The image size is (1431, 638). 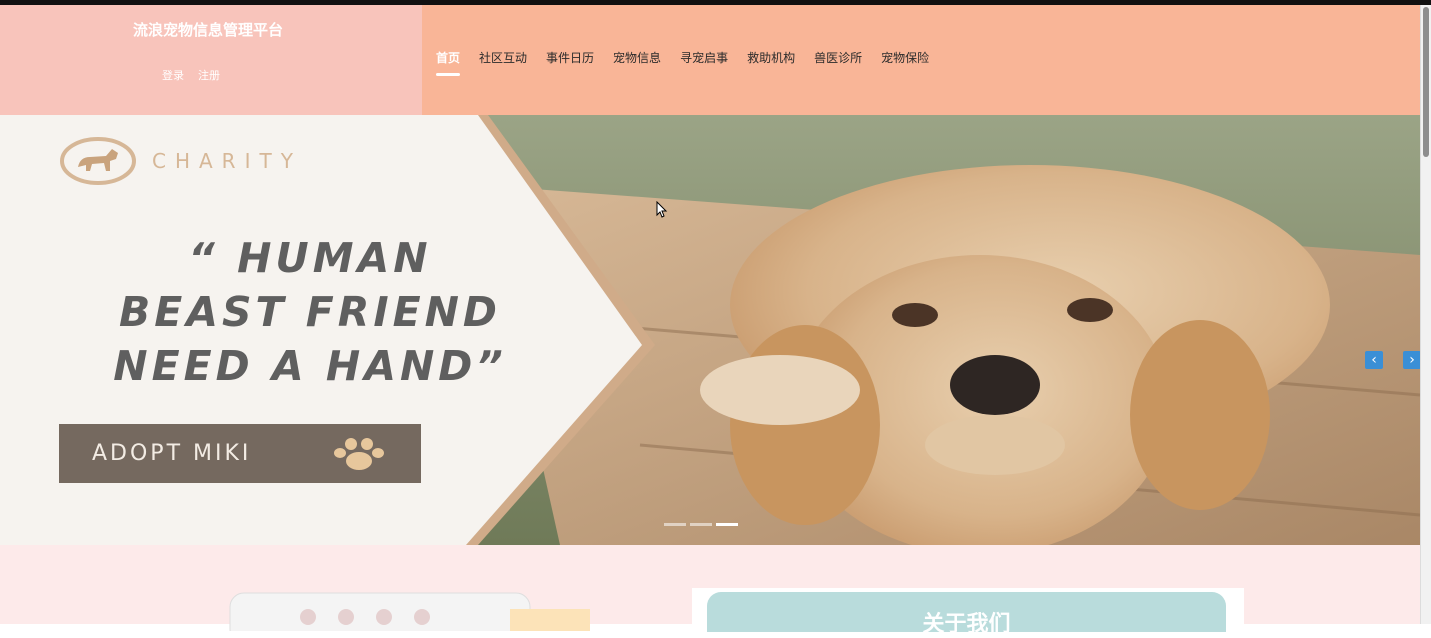 I want to click on quote-line-1: “ HUMAN, so click(x=310, y=258).